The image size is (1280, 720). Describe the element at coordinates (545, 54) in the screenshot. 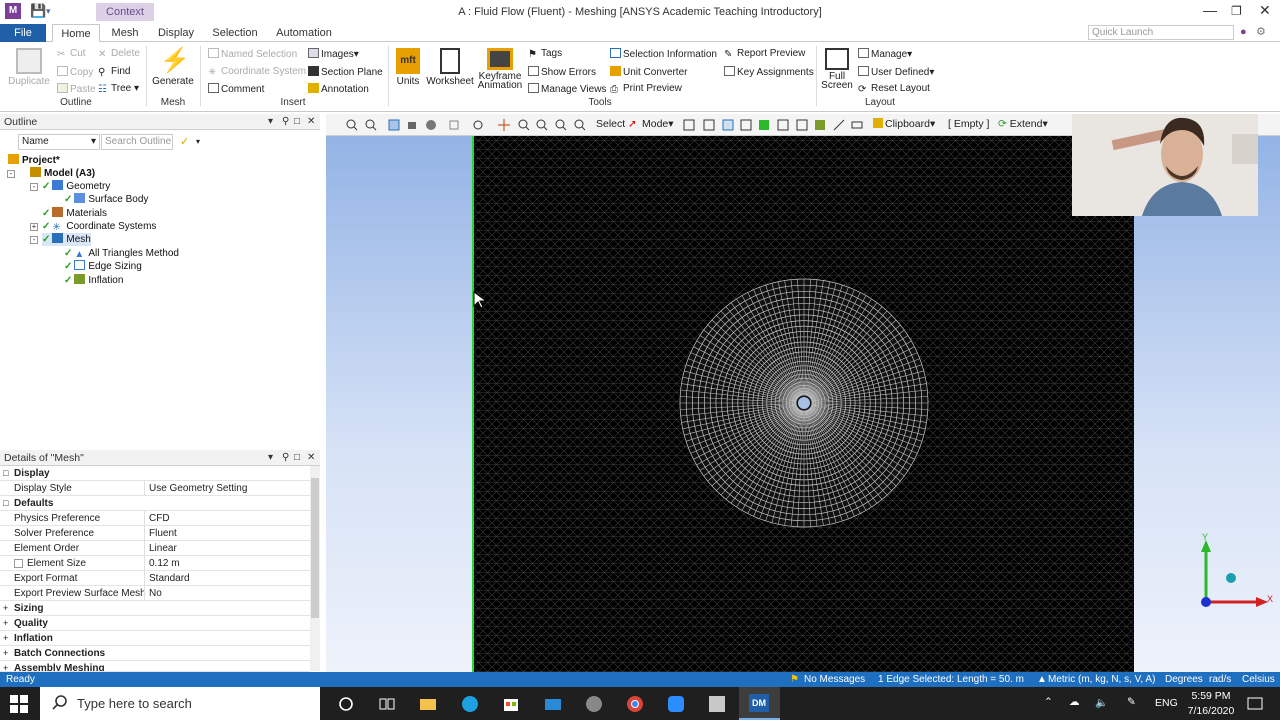

I see `tags-button: ⚑ Tags` at that location.